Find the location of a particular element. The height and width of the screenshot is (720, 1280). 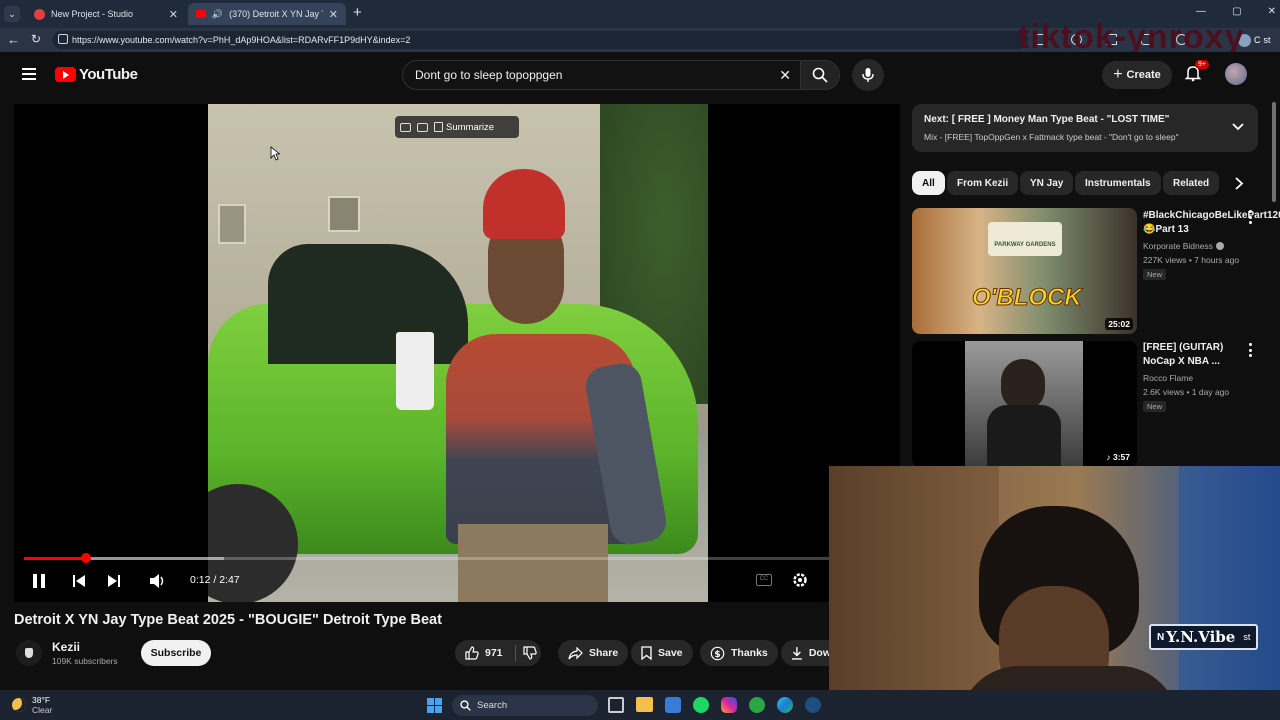

capture-icon is located at coordinates (422, 127).